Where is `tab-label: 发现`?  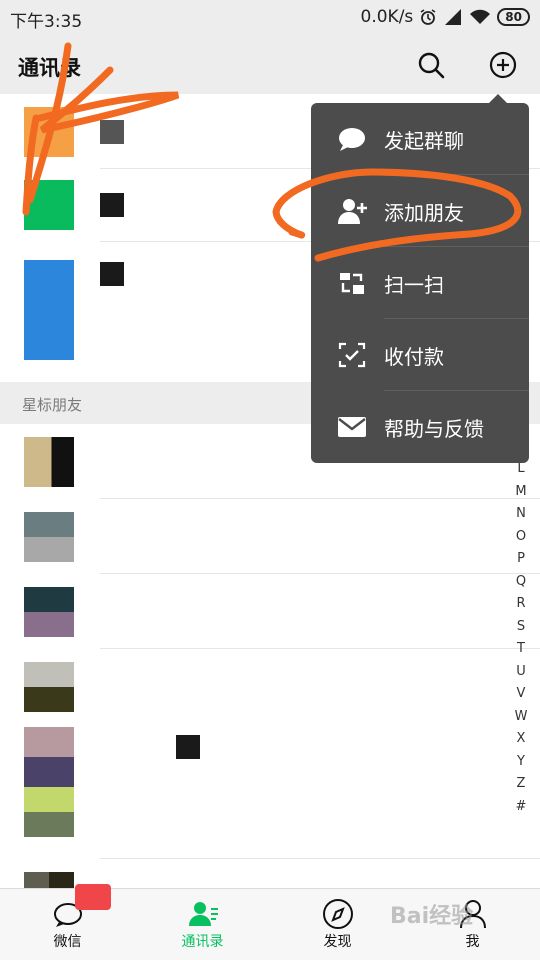 tab-label: 发现 is located at coordinates (337, 942).